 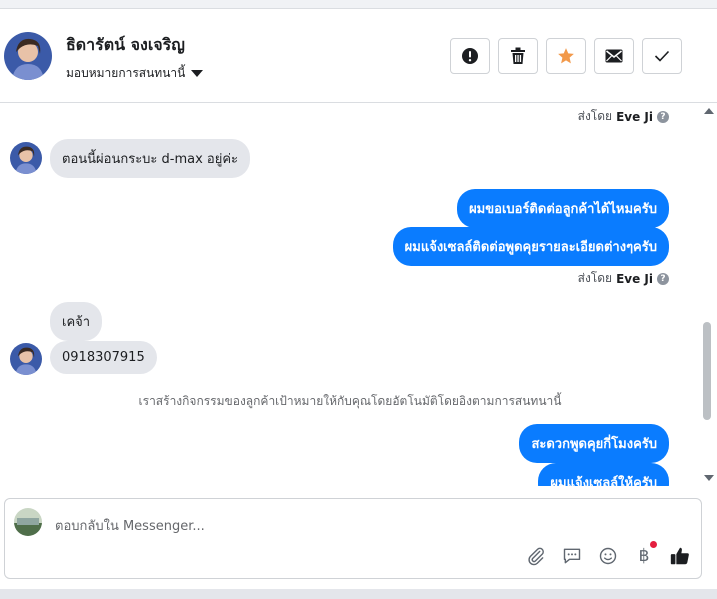 I want to click on scroll-up-arrow-icon, so click(x=709, y=111).